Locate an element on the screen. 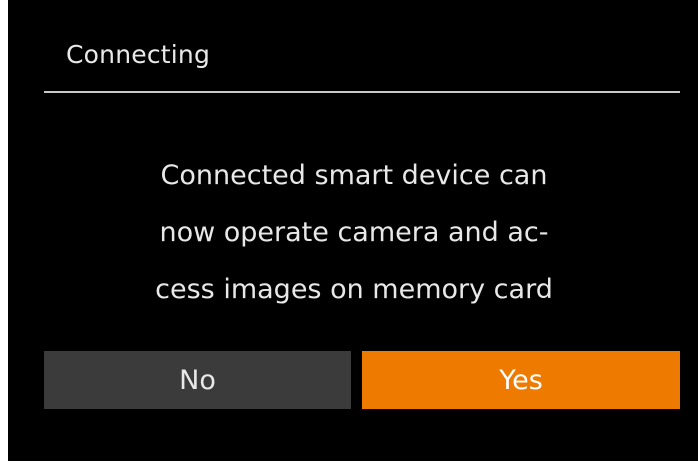 The width and height of the screenshot is (698, 469). message-line-3: cess images on memory card is located at coordinates (354, 289).